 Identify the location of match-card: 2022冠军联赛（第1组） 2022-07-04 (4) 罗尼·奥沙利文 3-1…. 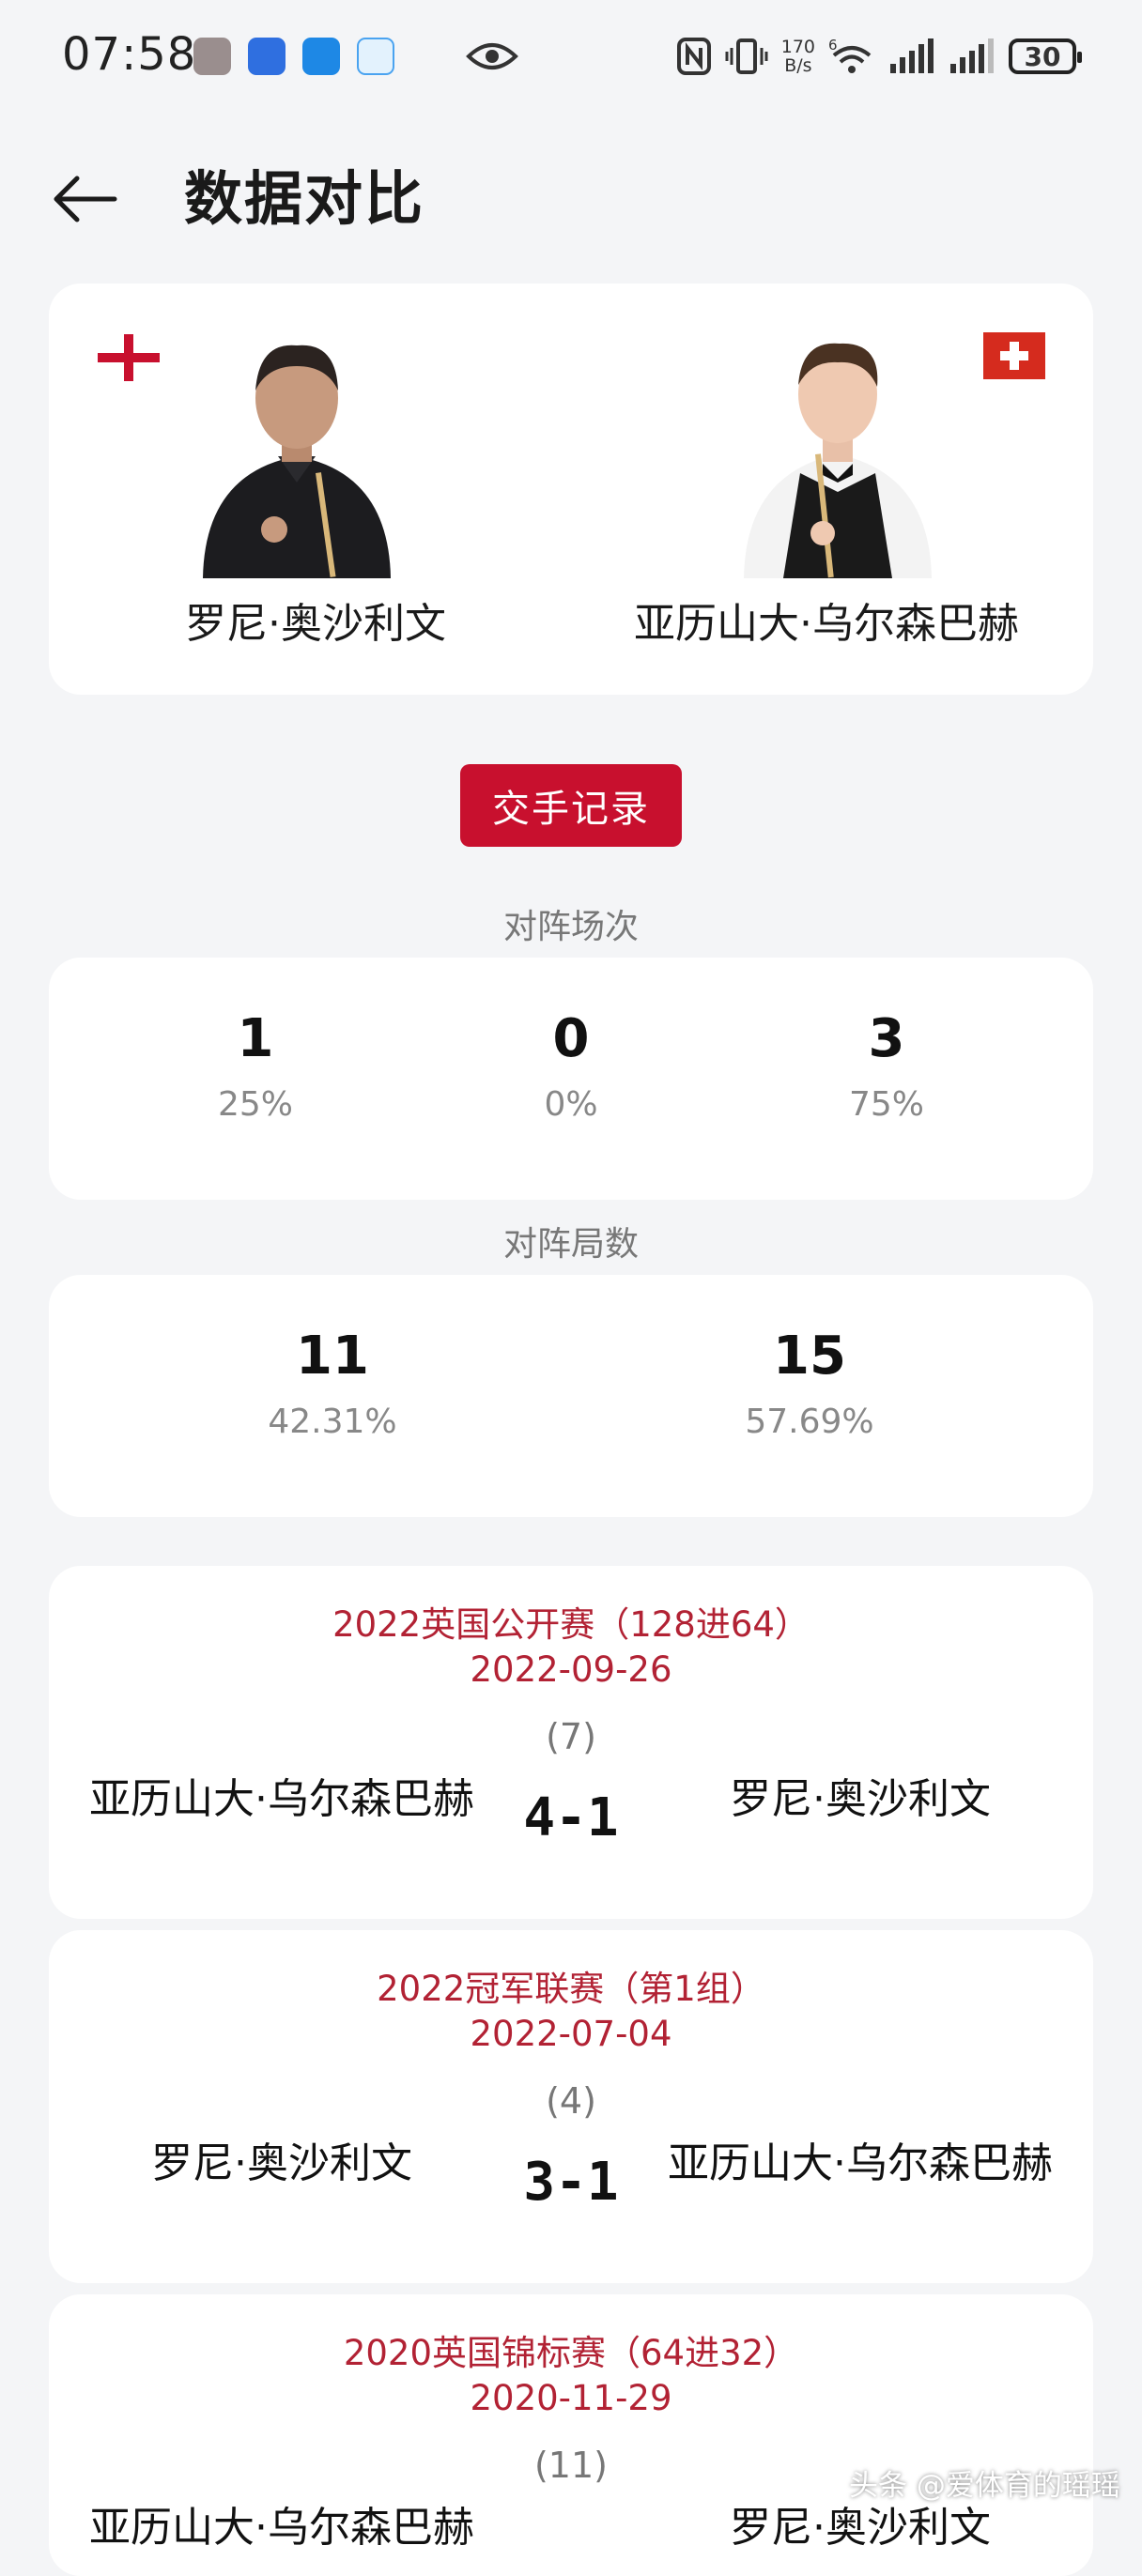
(571, 2107).